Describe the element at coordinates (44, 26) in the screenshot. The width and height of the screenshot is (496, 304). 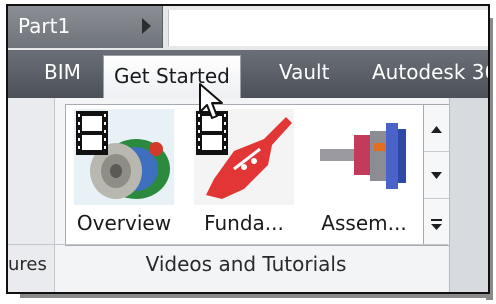
I see `document-name: Part1` at that location.